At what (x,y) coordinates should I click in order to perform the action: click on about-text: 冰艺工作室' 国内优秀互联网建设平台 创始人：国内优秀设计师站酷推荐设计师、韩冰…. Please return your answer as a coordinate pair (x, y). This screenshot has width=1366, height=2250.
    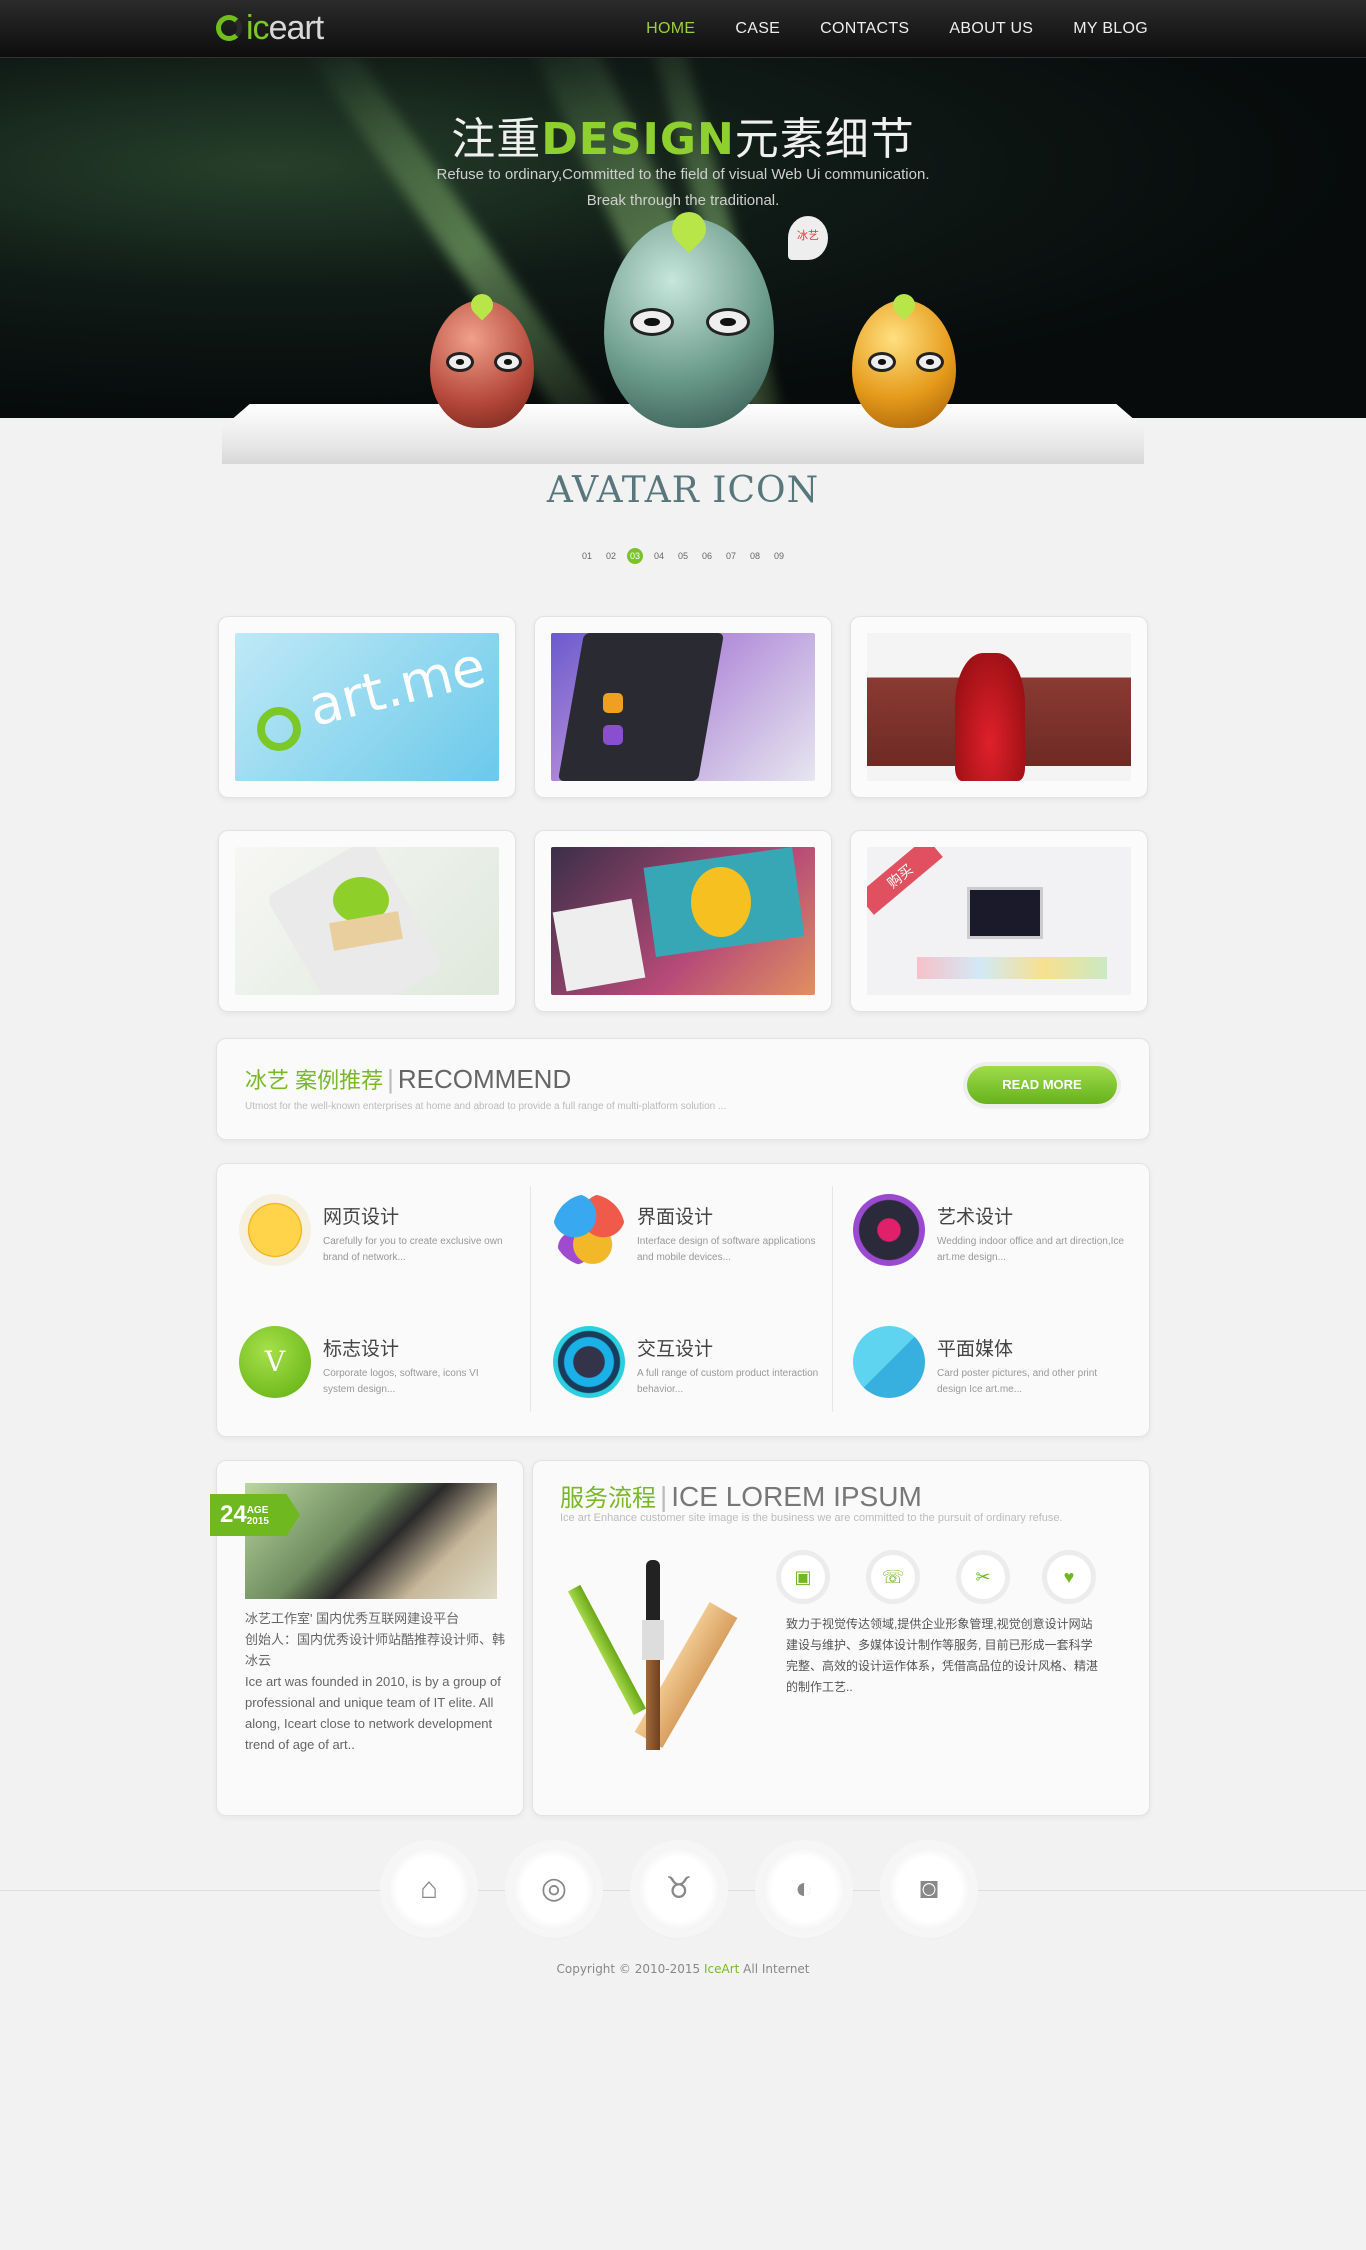
    Looking at the image, I should click on (375, 1681).